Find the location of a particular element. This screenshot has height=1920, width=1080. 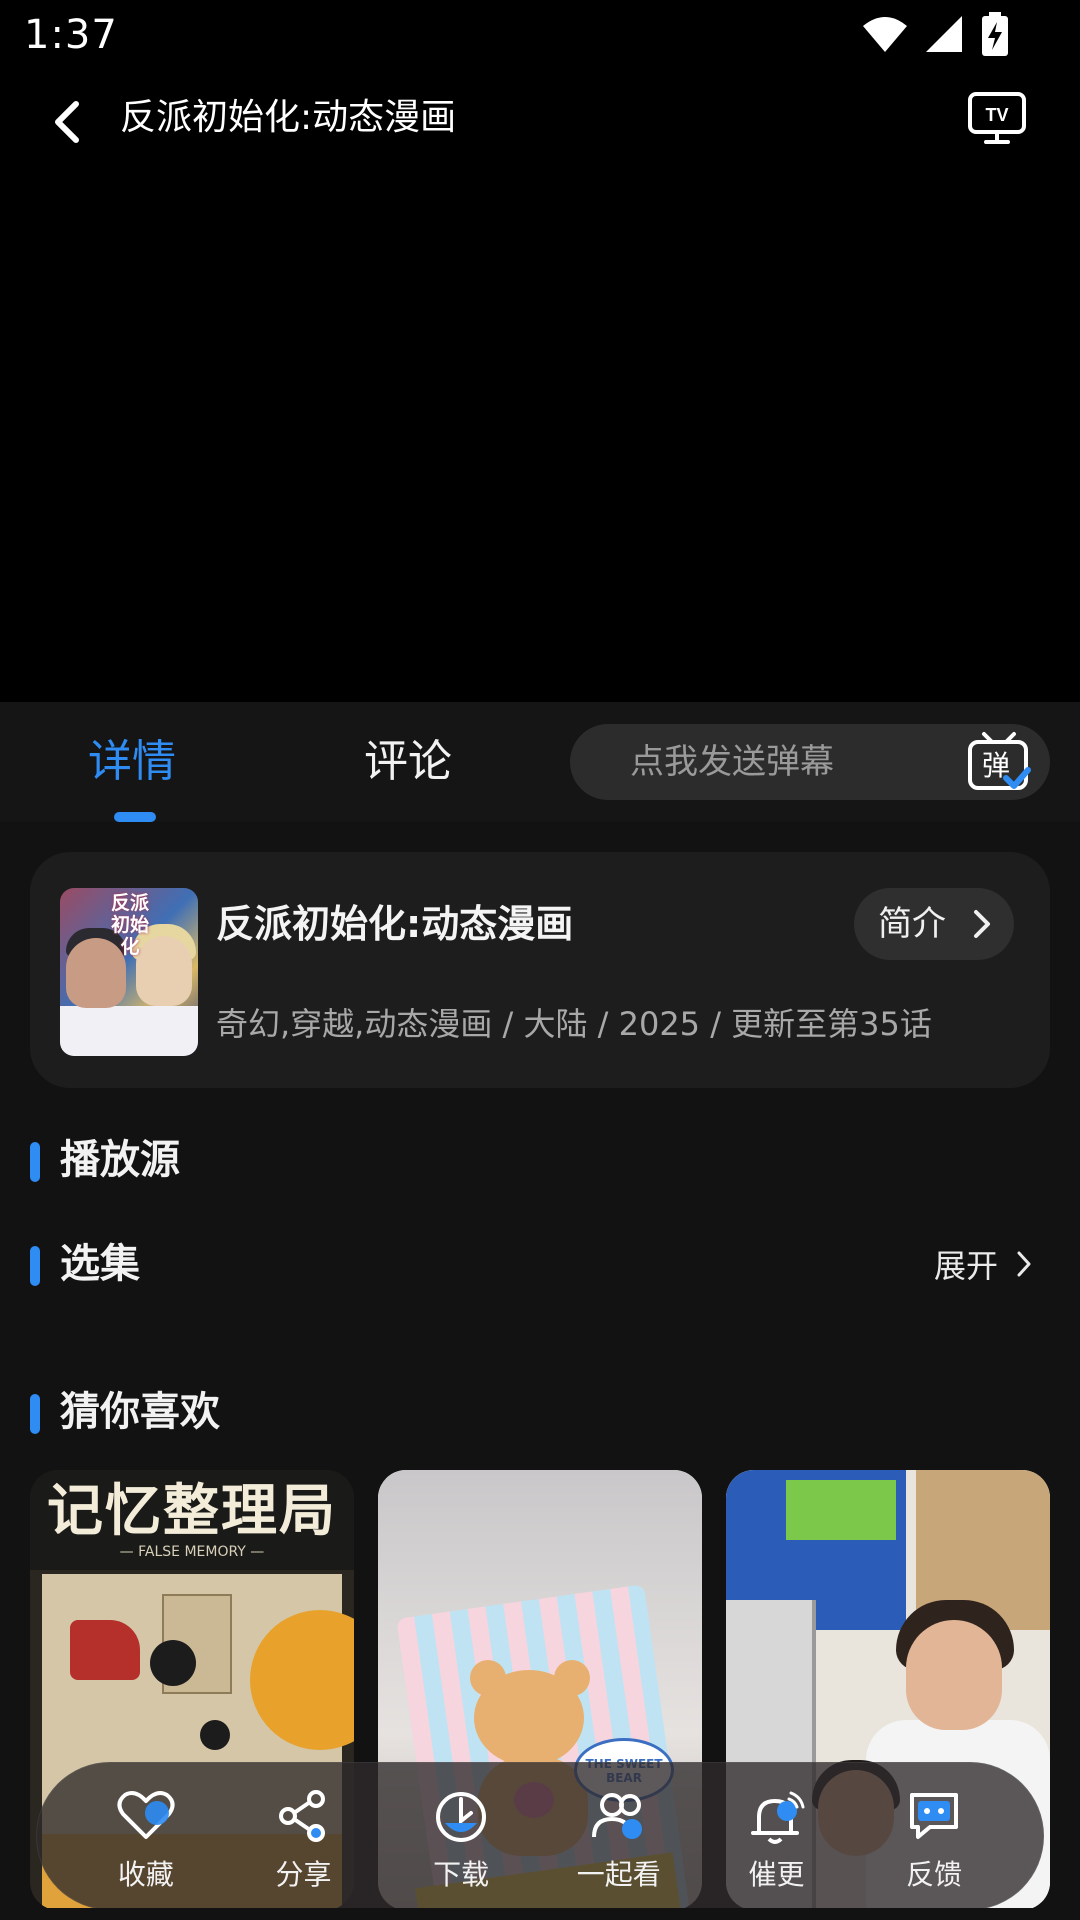

heart-icon is located at coordinates (146, 1815).